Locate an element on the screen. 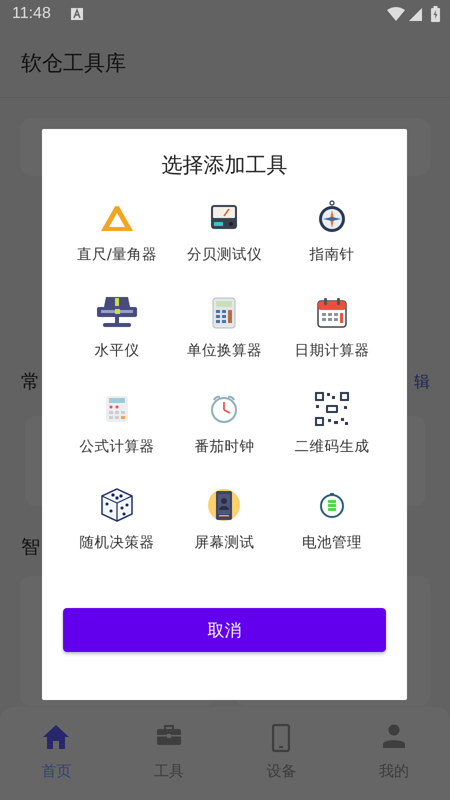 The image size is (450, 800). cancel-button: 取消 is located at coordinates (224, 630).